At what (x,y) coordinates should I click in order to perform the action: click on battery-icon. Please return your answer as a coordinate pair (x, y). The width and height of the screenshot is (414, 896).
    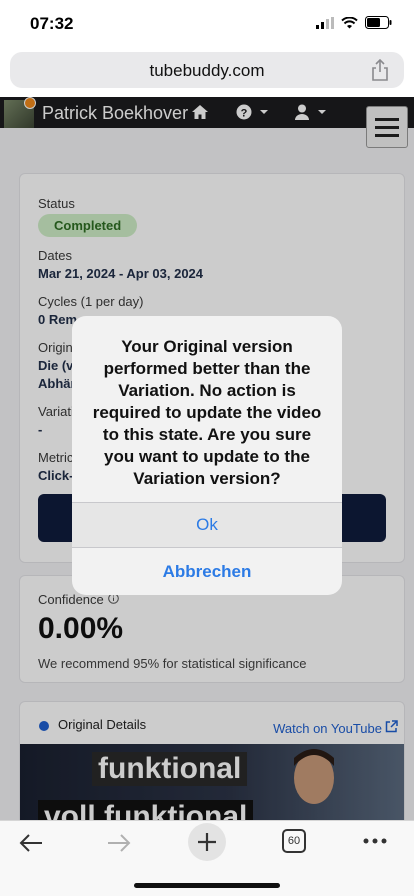
    Looking at the image, I should click on (378, 22).